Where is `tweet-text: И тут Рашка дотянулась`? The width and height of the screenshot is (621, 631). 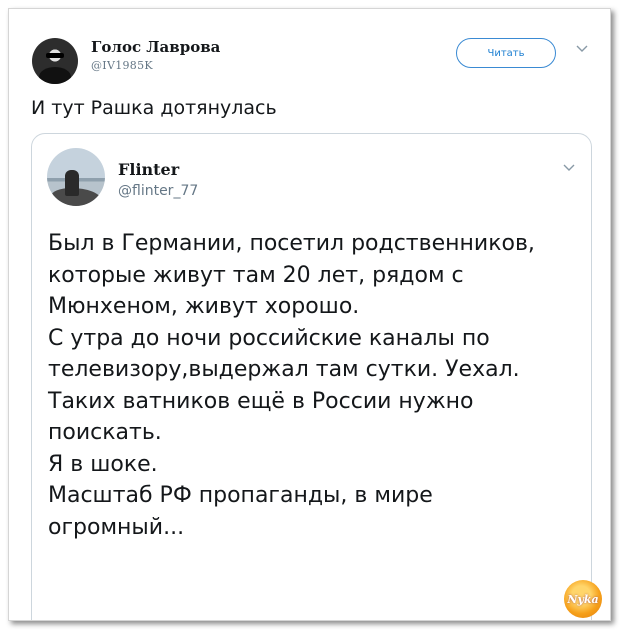
tweet-text: И тут Рашка дотянулась is located at coordinates (154, 108).